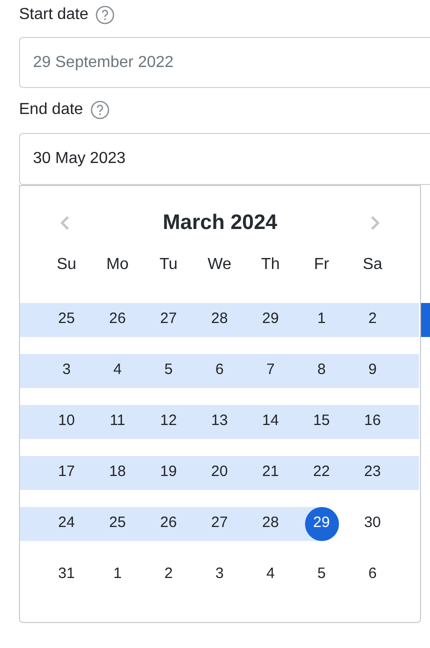 The height and width of the screenshot is (648, 430). What do you see at coordinates (321, 421) in the screenshot?
I see `day-cell: 15` at bounding box center [321, 421].